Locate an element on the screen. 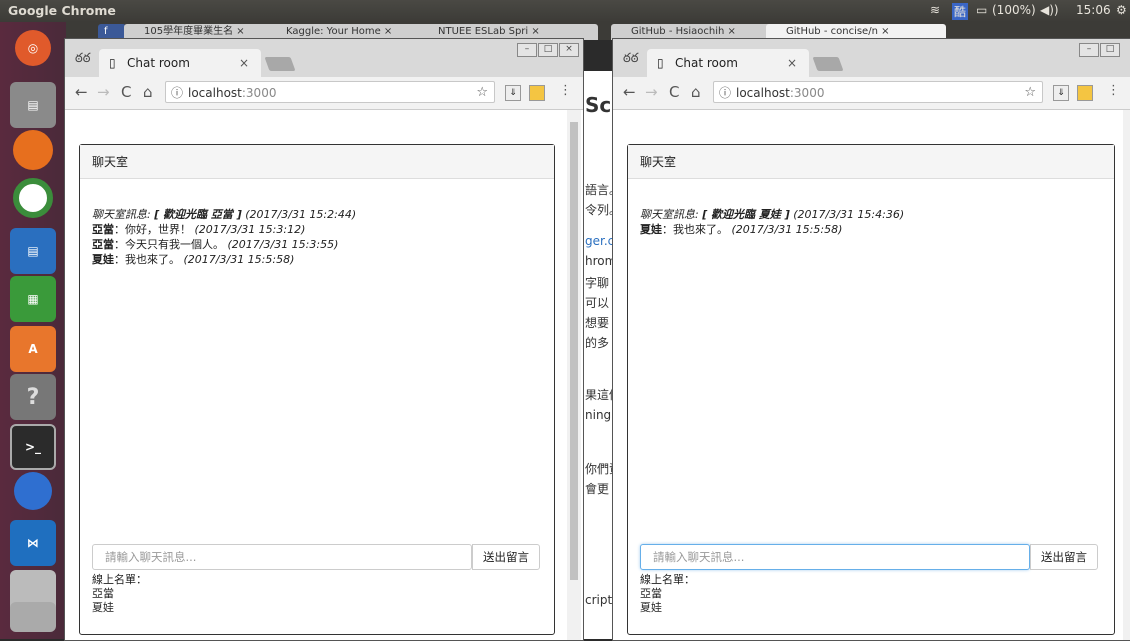 This screenshot has height=641, width=1130. bg-tab-title: GitHub - concise/n is located at coordinates (832, 31).